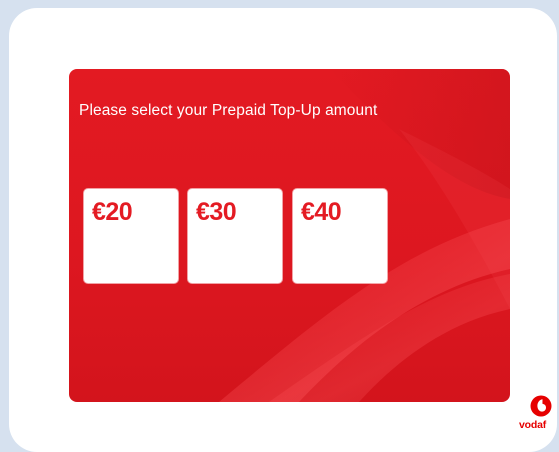  What do you see at coordinates (216, 212) in the screenshot?
I see `topup-amount-label: €30` at bounding box center [216, 212].